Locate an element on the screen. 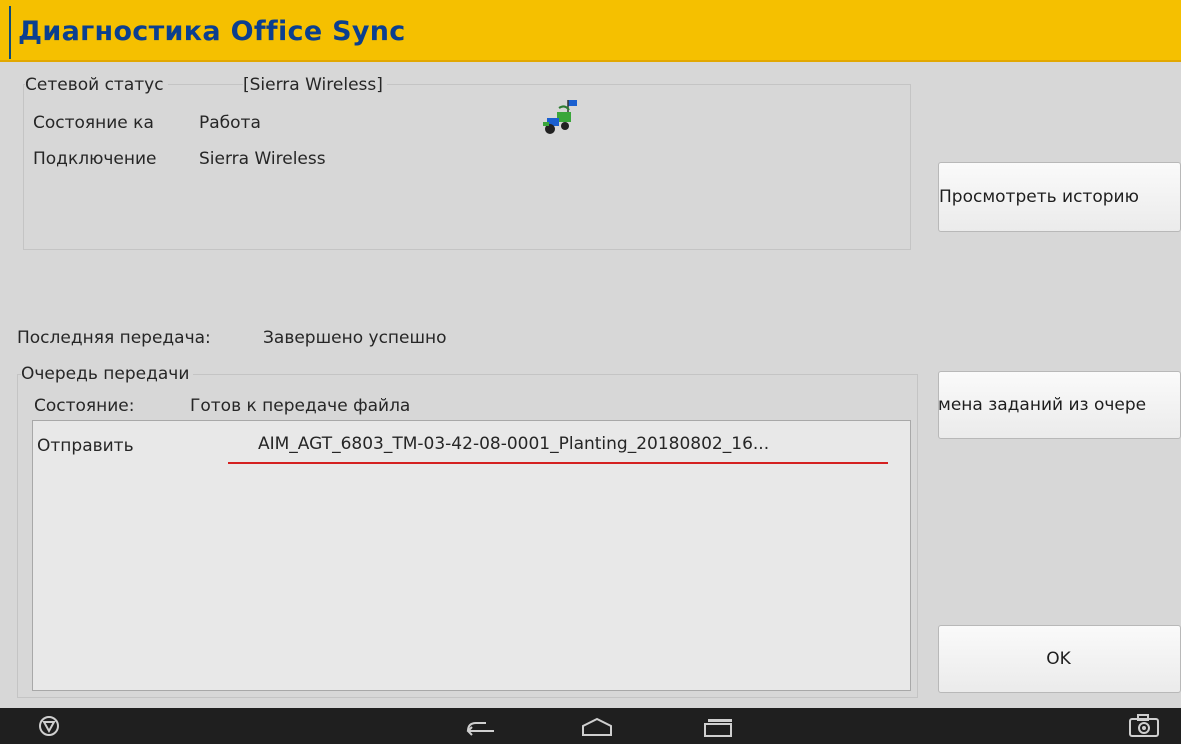  queue-state-value: Готов к передаче файла is located at coordinates (300, 406).